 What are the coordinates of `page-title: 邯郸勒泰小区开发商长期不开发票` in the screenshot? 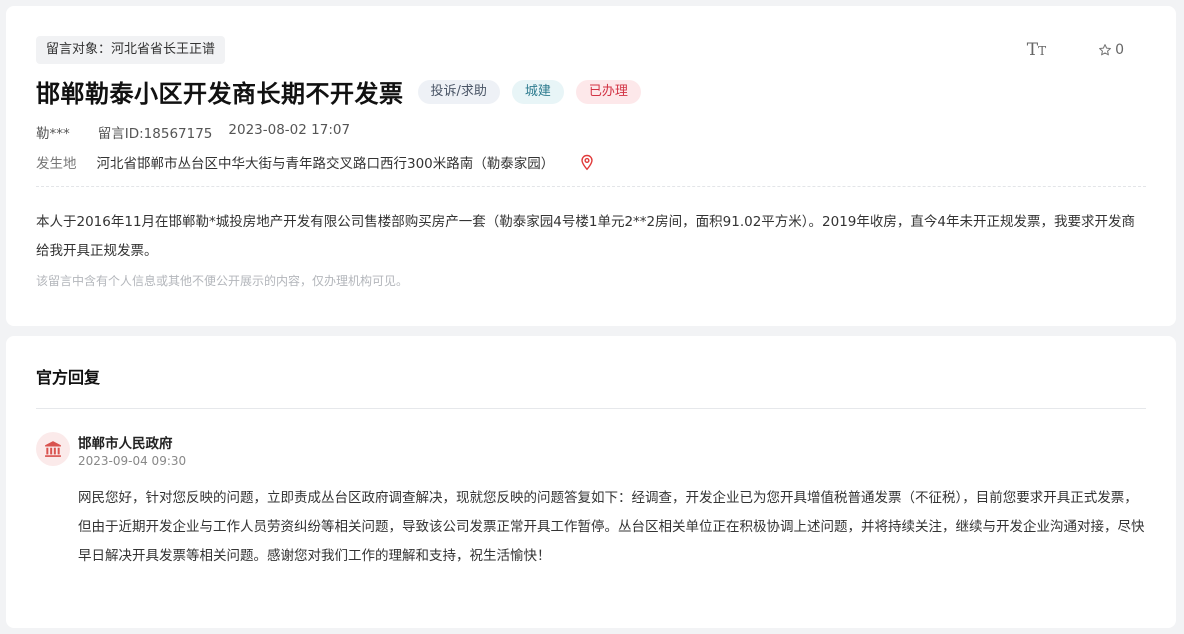 It's located at (220, 94).